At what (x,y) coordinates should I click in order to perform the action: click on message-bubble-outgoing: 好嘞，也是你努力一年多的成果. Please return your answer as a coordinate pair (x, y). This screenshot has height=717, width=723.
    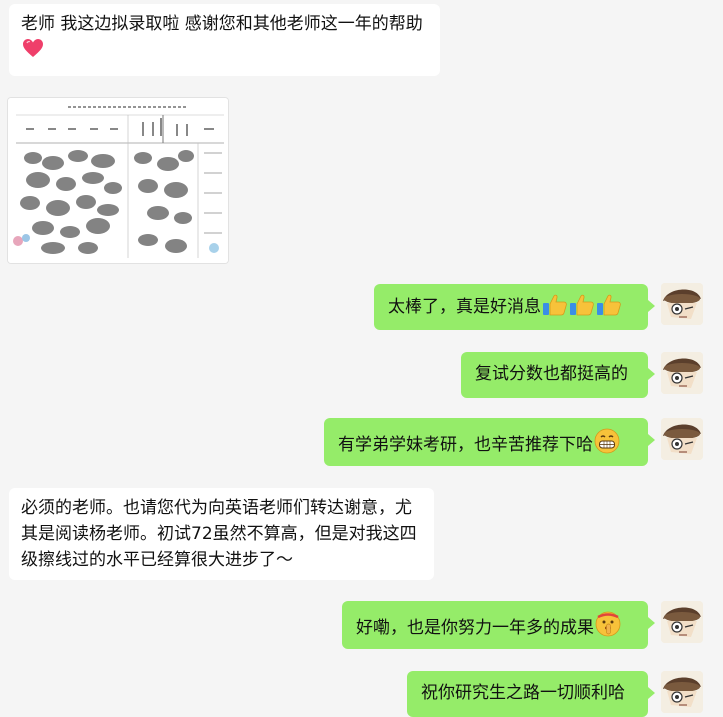
    Looking at the image, I should click on (498, 625).